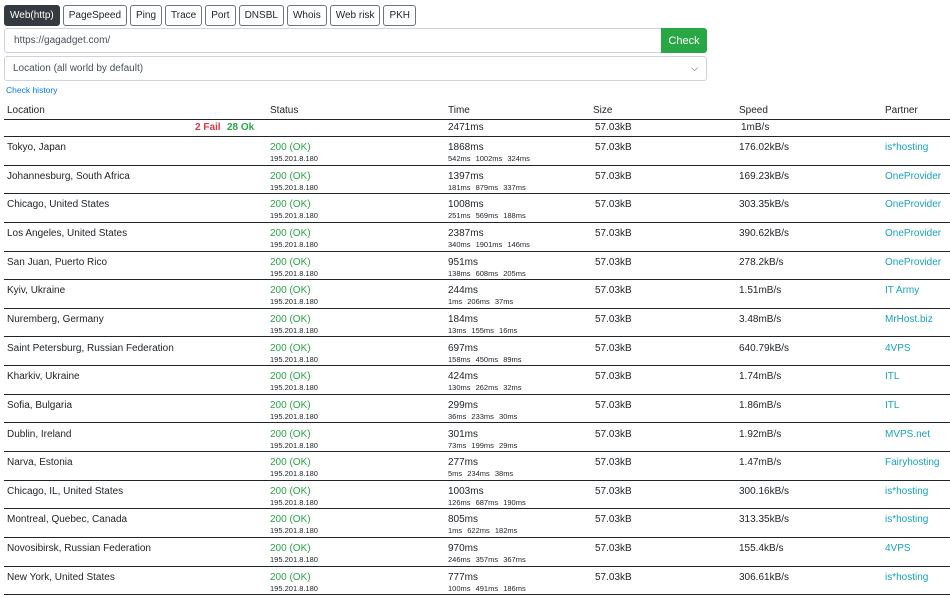  I want to click on speed-cell: 390.62kB/s, so click(764, 233).